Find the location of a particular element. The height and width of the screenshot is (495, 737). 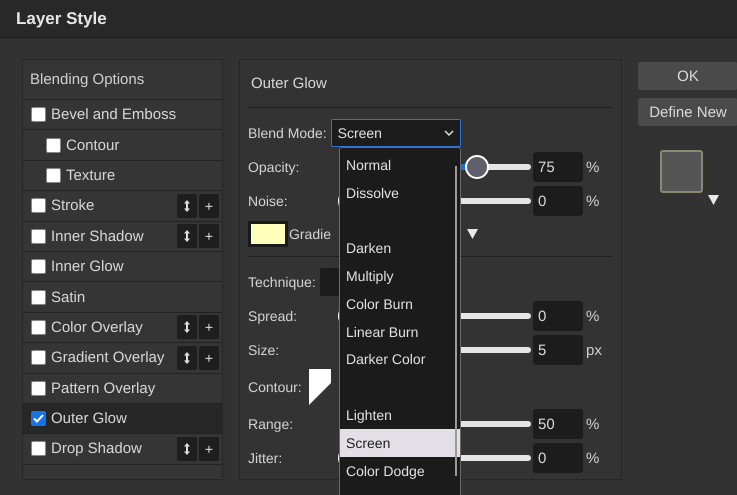

menu-option: Color Dodge is located at coordinates (397, 470).